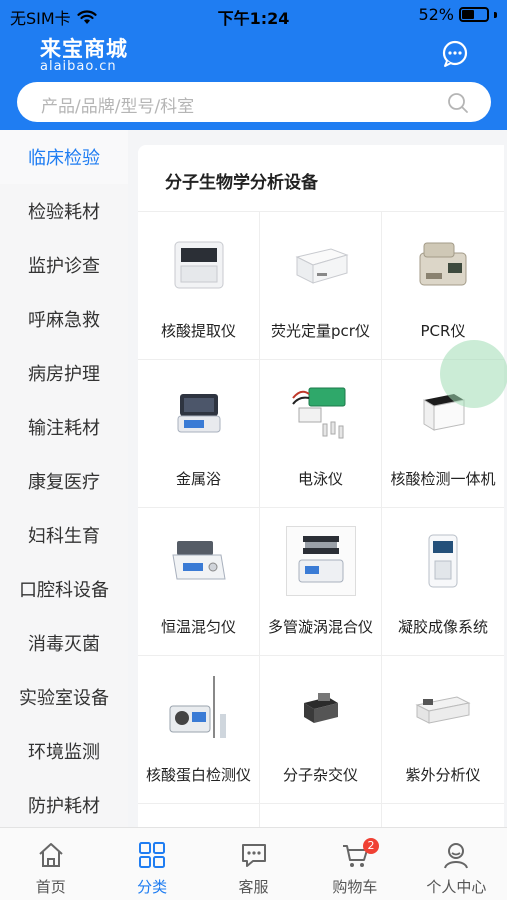 This screenshot has width=507, height=900. What do you see at coordinates (321, 413) in the screenshot?
I see `electrophoresis-image` at bounding box center [321, 413].